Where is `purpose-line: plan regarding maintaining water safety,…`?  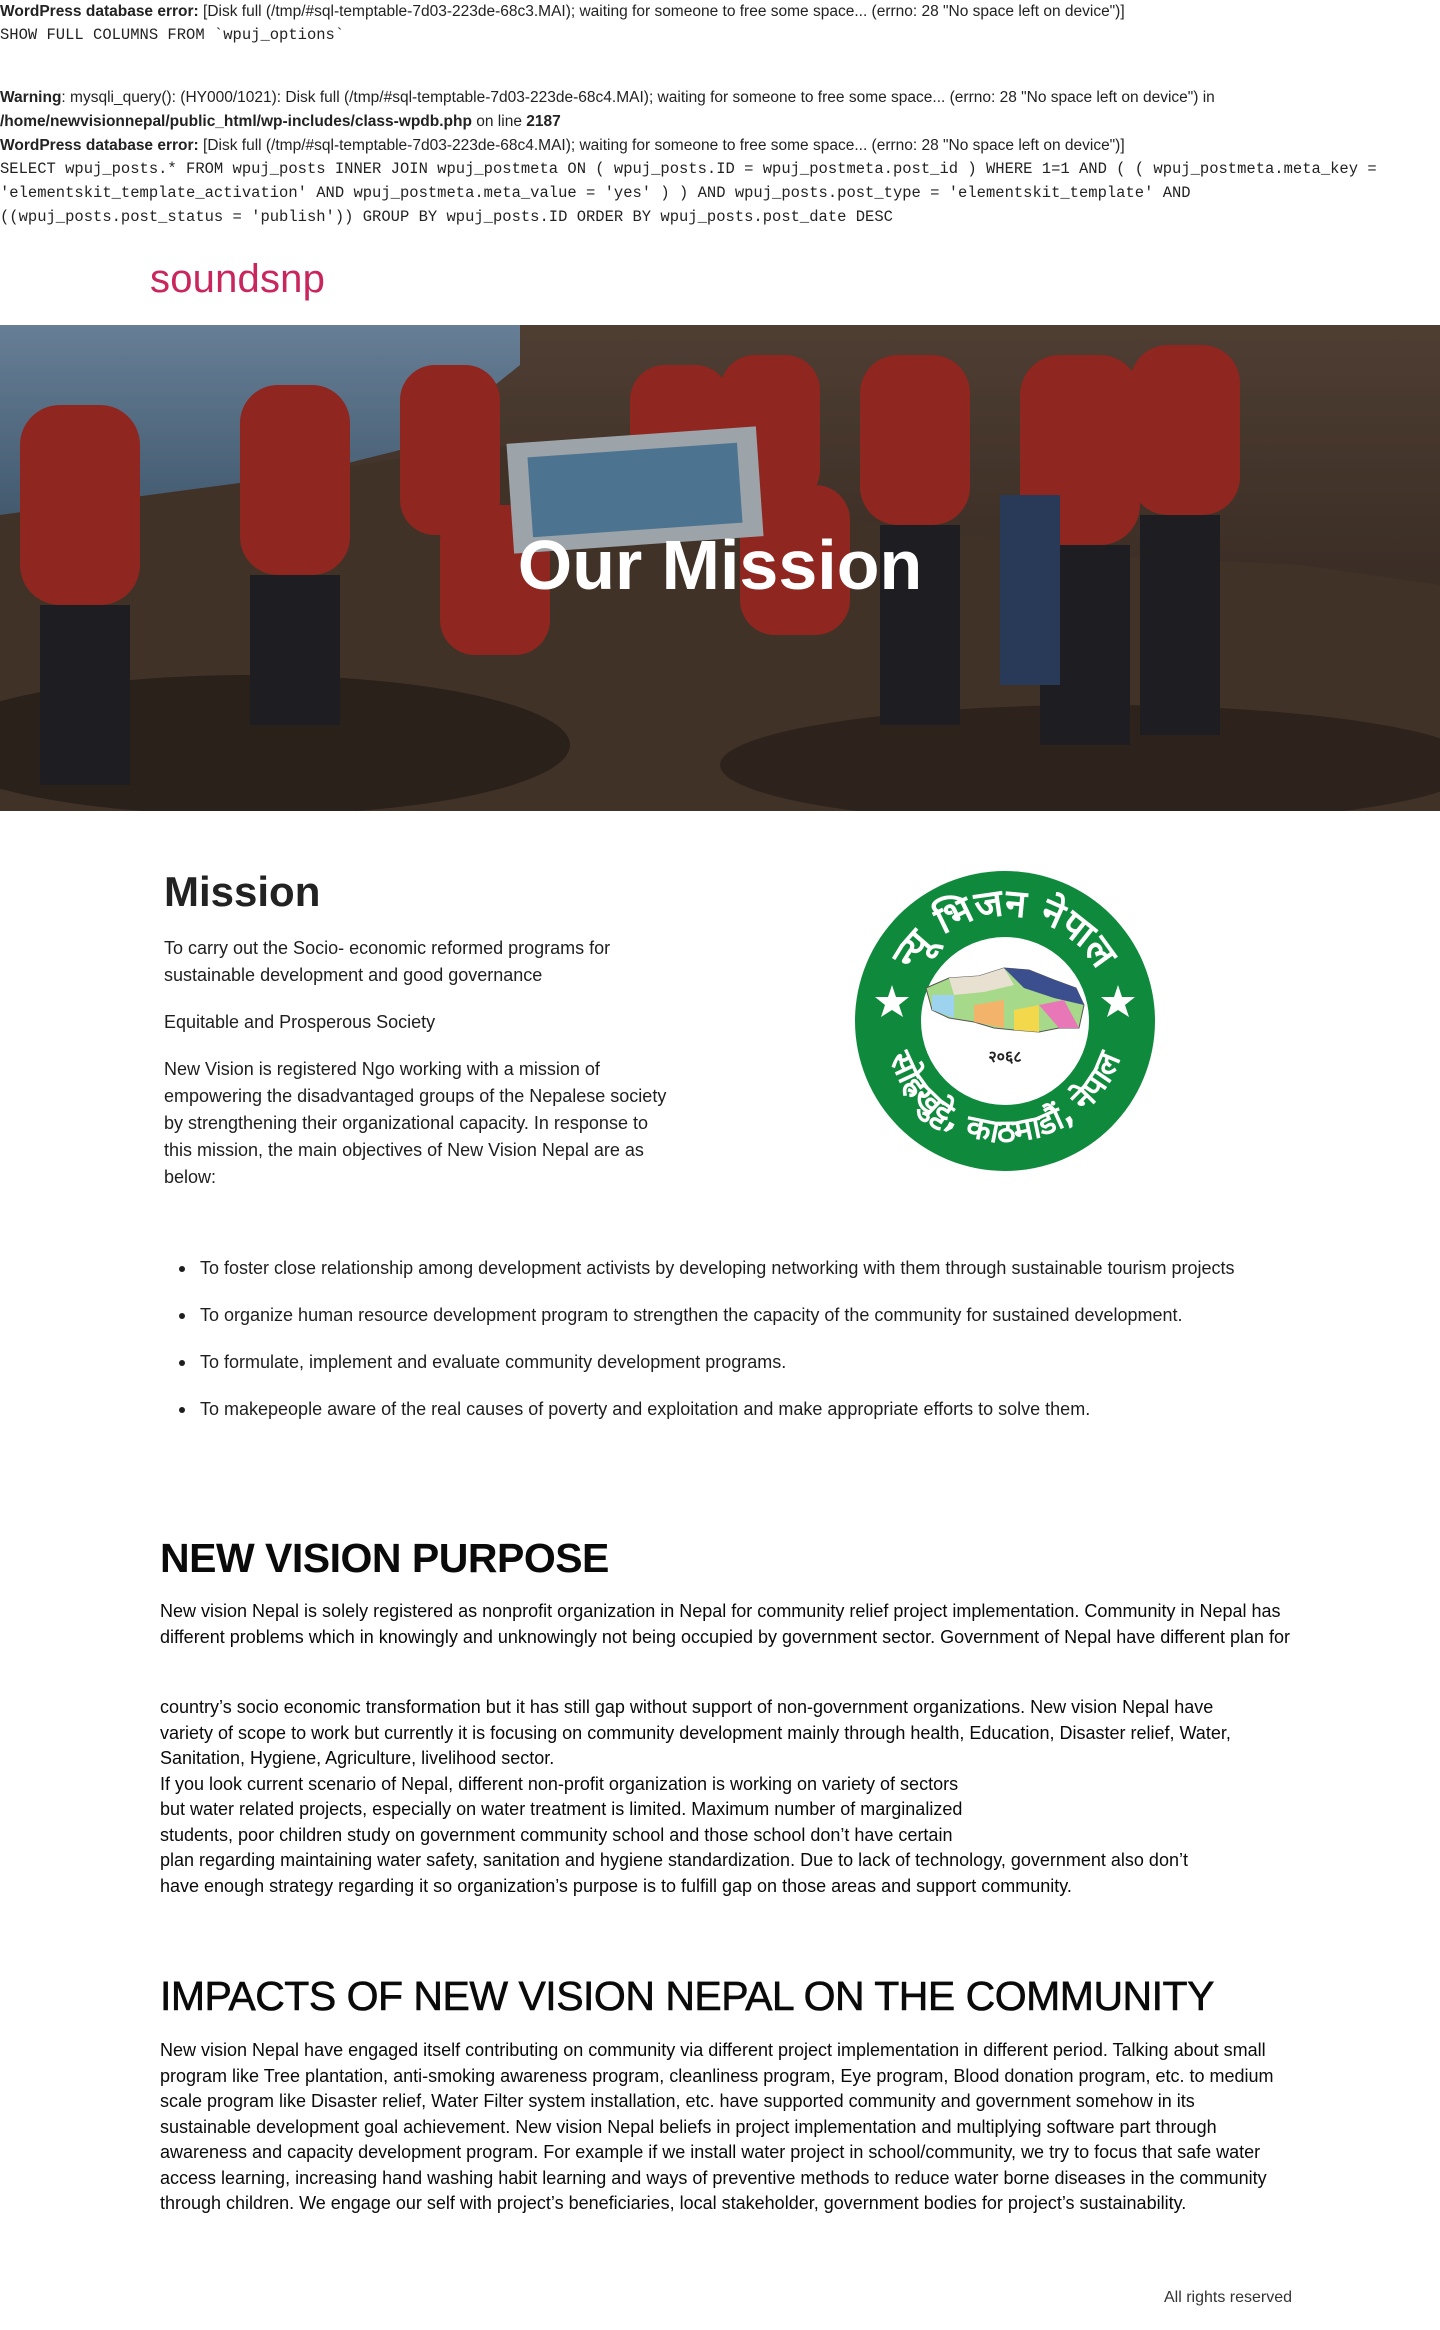
purpose-line: plan regarding maintaining water safety,… is located at coordinates (674, 1860).